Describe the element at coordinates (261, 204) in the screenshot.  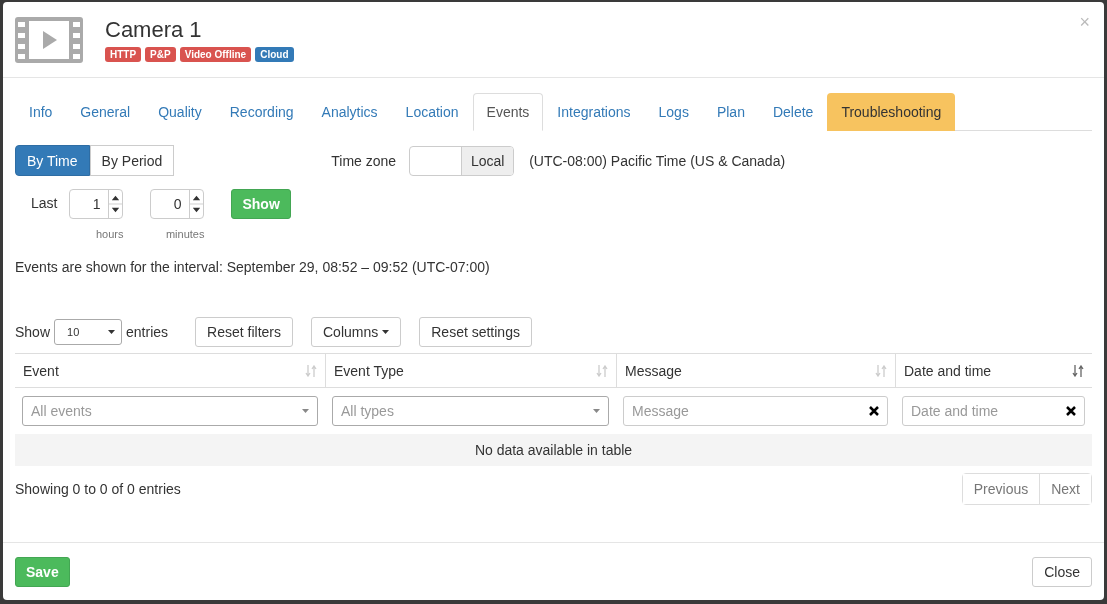
I see `show-button: Show` at that location.